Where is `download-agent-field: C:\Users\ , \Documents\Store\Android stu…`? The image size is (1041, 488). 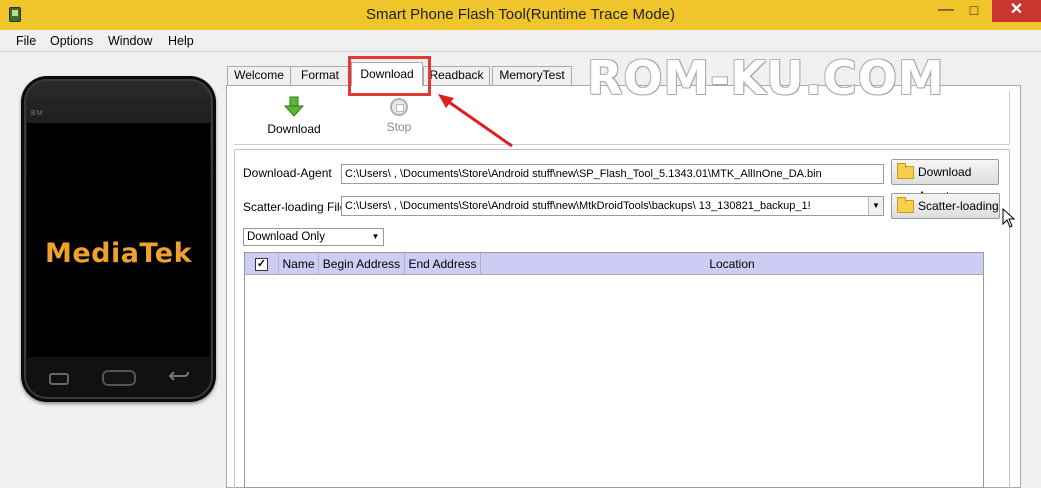 download-agent-field: C:\Users\ , \Documents\Store\Android stu… is located at coordinates (612, 174).